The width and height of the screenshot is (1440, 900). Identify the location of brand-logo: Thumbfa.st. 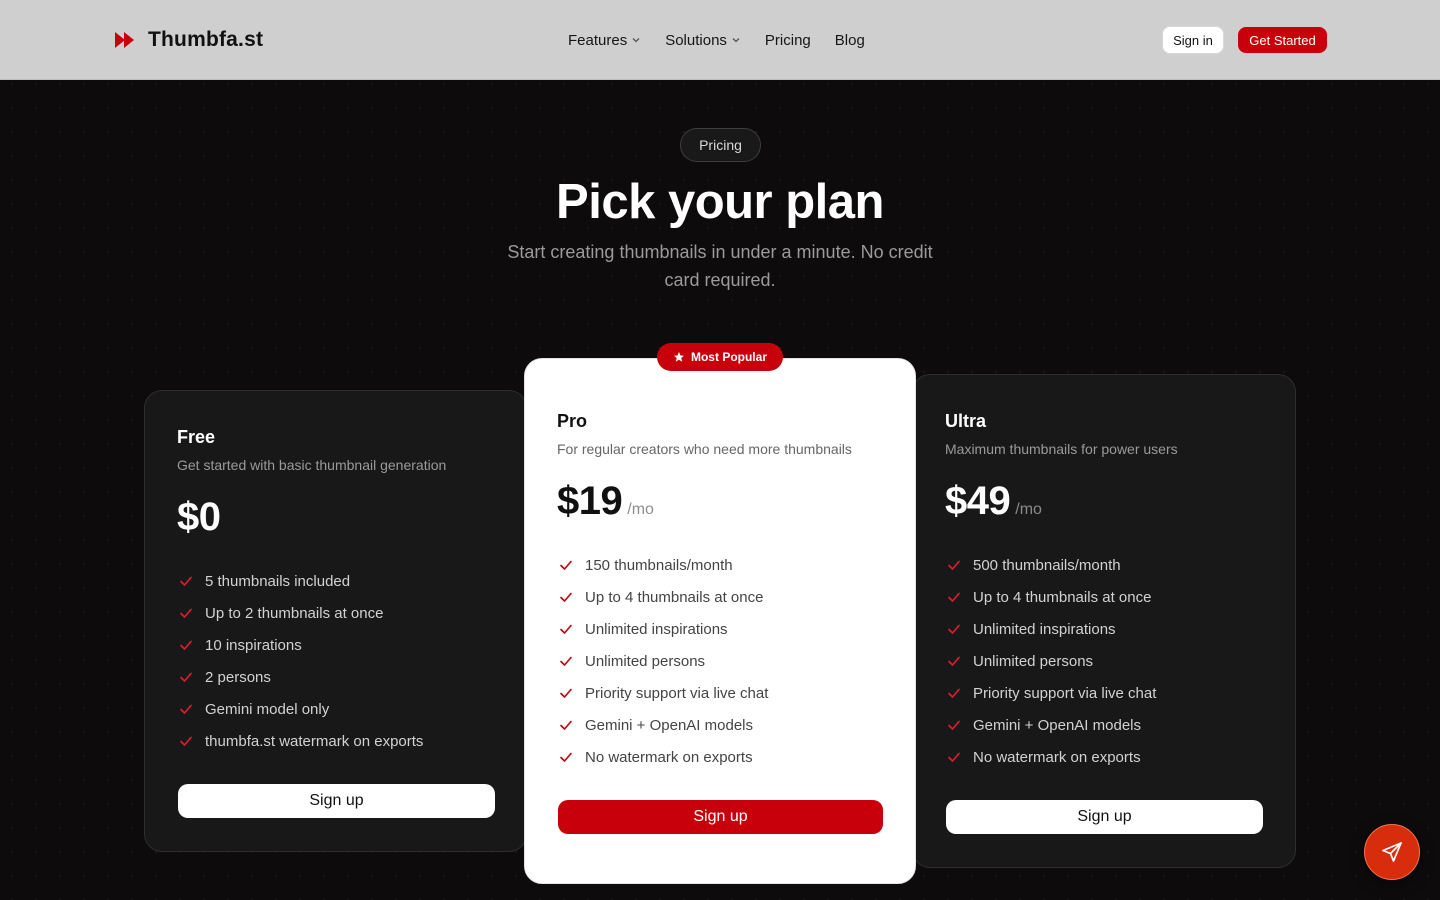
(188, 40).